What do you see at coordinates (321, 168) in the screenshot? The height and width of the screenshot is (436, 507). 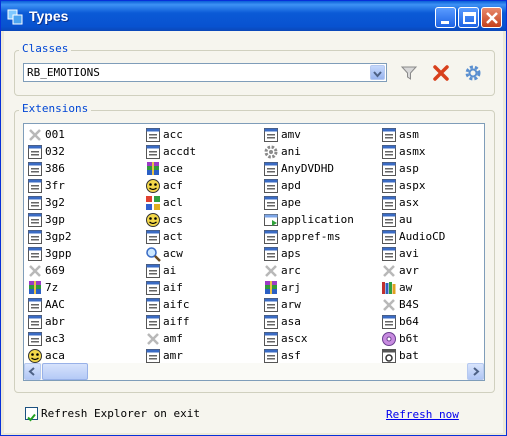 I see `list-item: AnyDVDHD` at bounding box center [321, 168].